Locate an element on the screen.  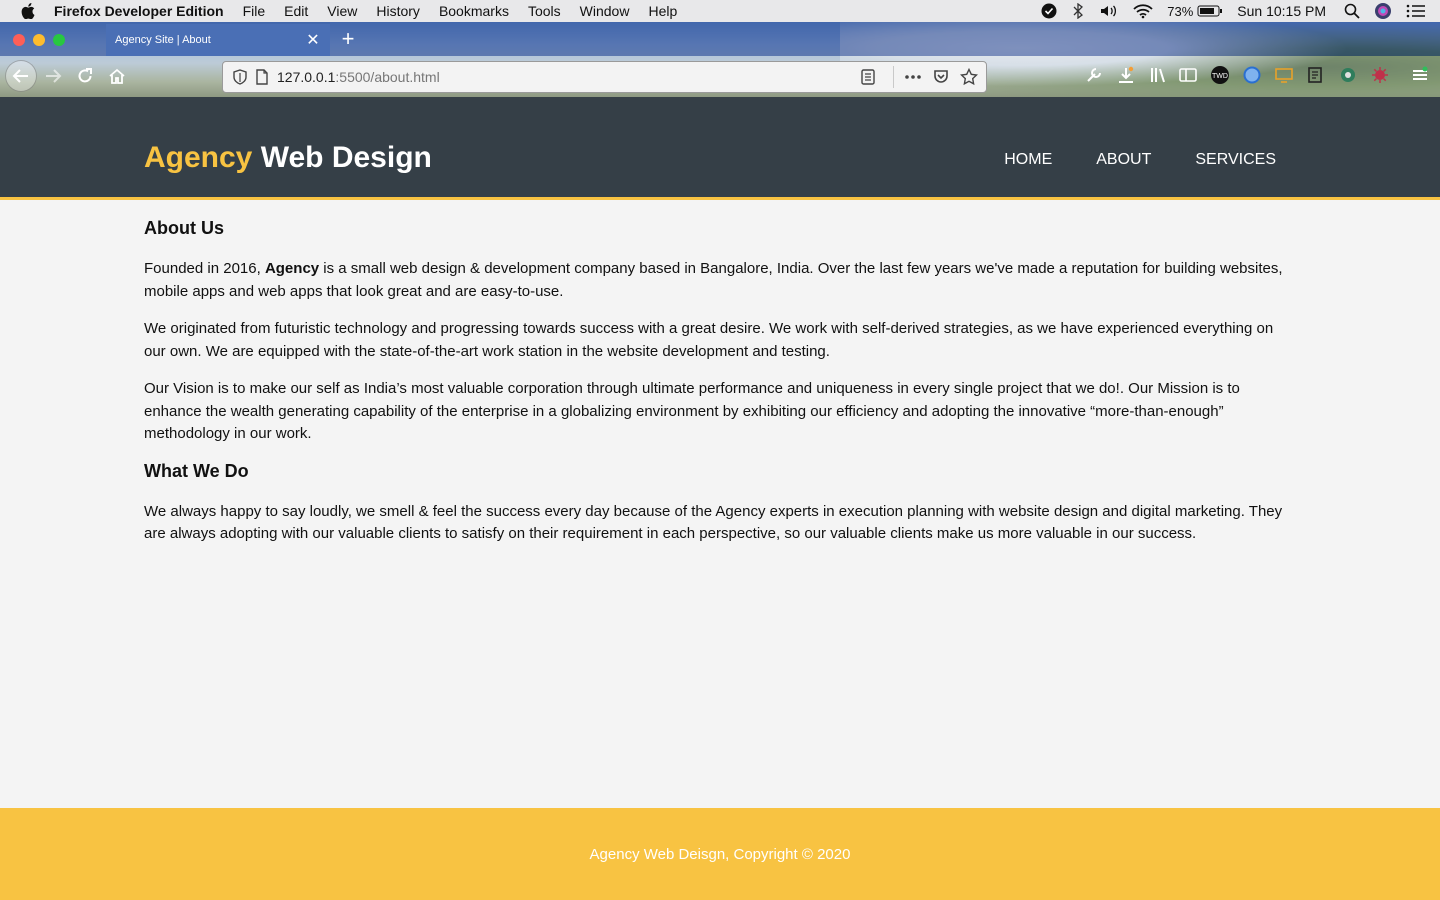
menu-history: History is located at coordinates (398, 11).